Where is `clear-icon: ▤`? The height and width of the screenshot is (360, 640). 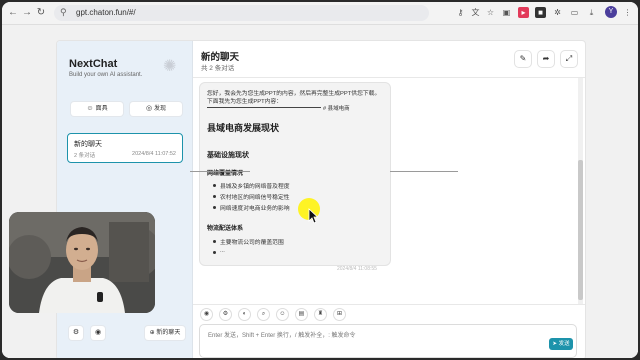
clear-icon: ▤ is located at coordinates (301, 314).